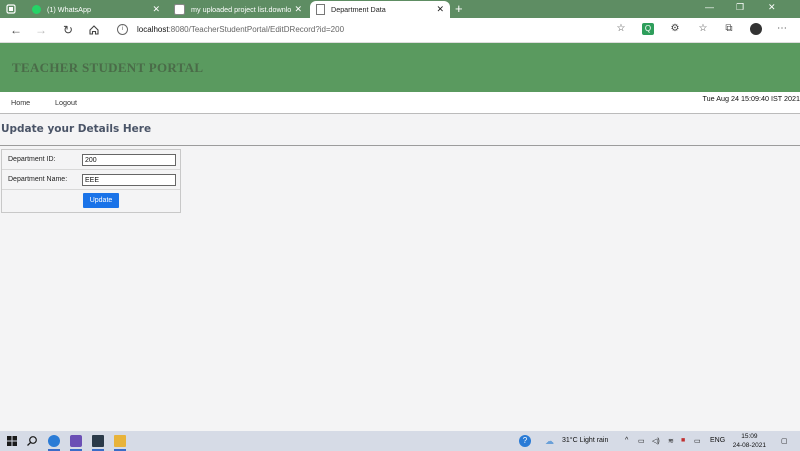 The width and height of the screenshot is (800, 451). What do you see at coordinates (749, 436) in the screenshot?
I see `system-time: 15:09` at bounding box center [749, 436].